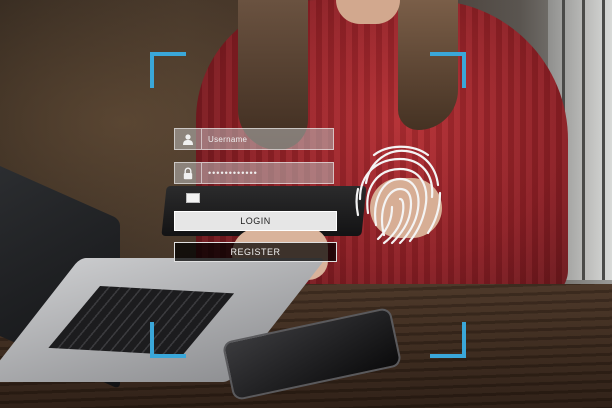  Describe the element at coordinates (228, 139) in the screenshot. I see `username-placeholder: Username` at that location.